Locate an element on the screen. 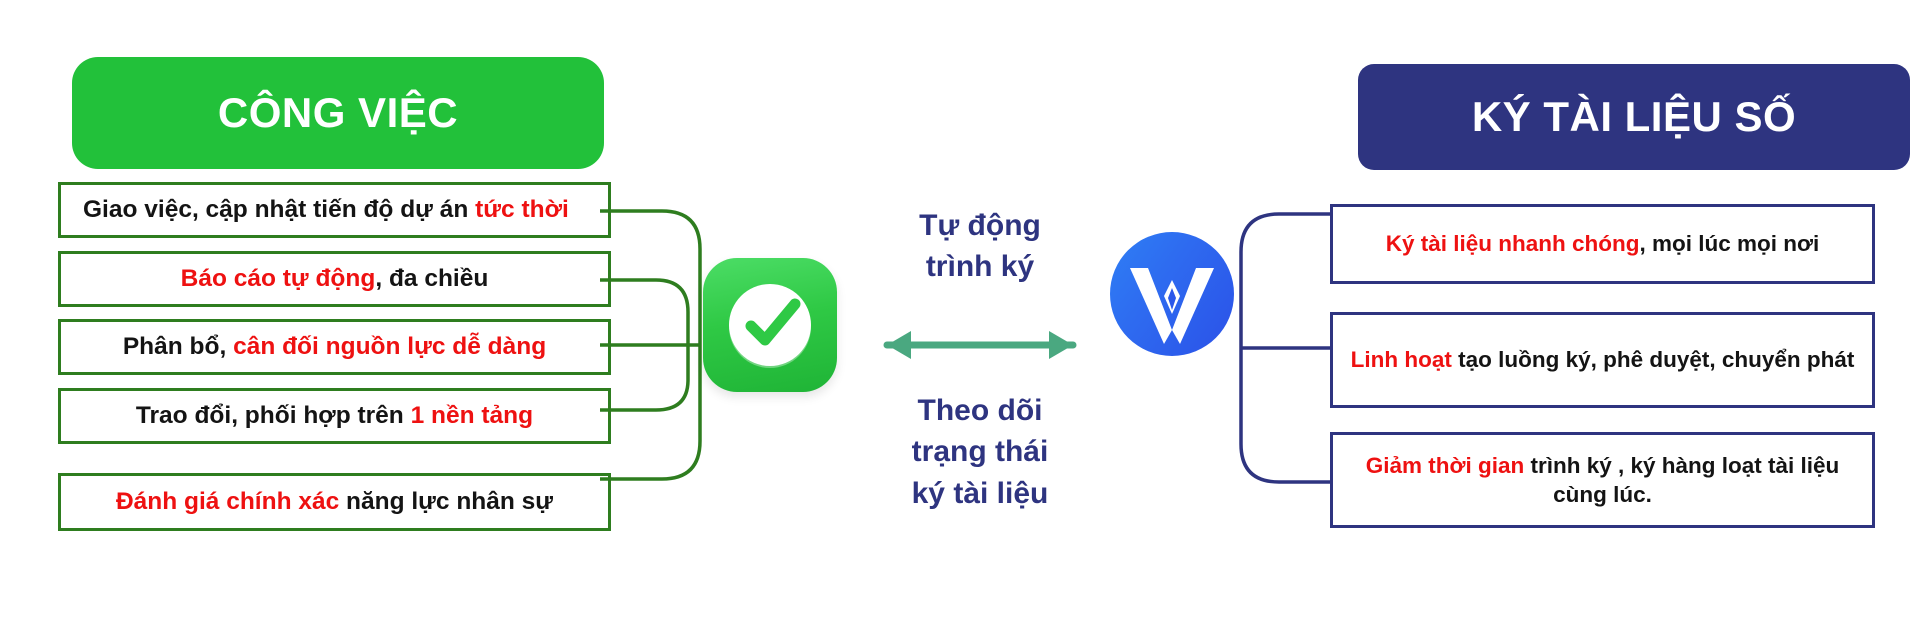 The image size is (1919, 626). work-item-text: Đánh giá chính xác năng lực nhân sự is located at coordinates (334, 502).